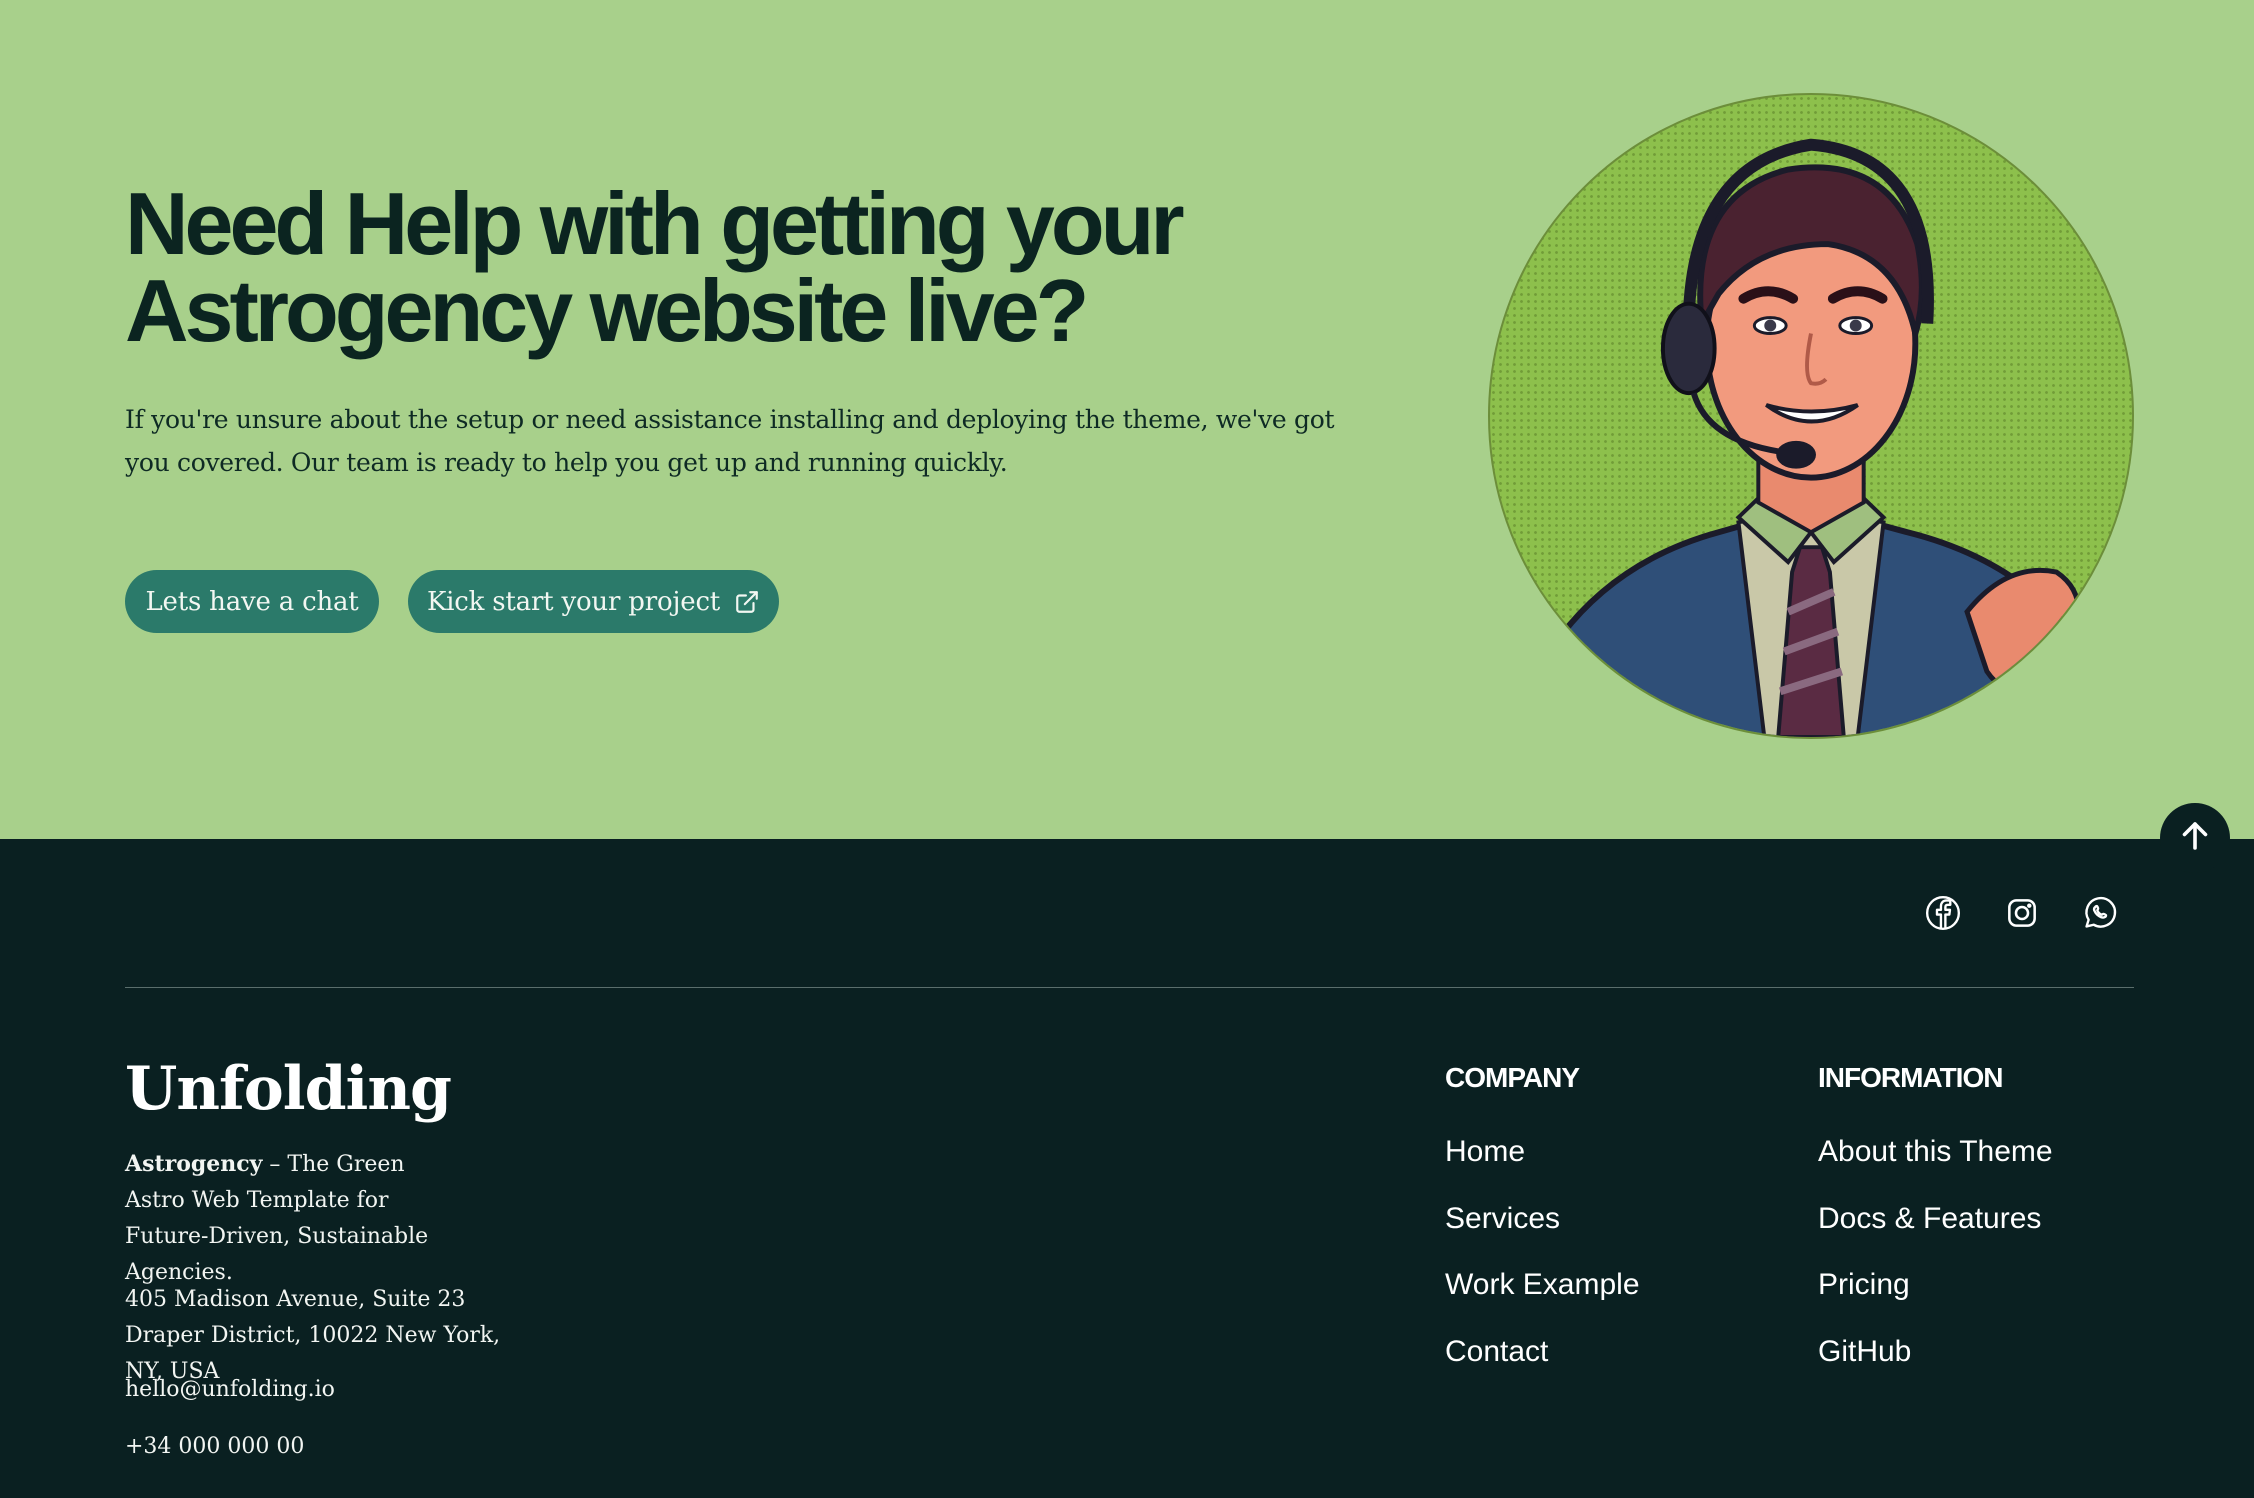  I want to click on instagram-icon, so click(2022, 917).